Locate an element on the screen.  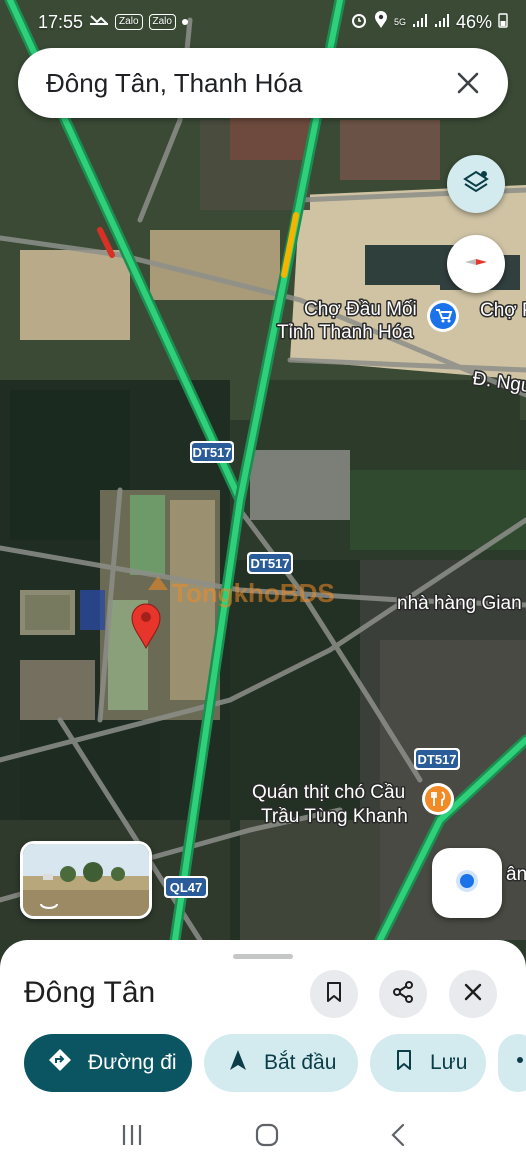
back-icon is located at coordinates (398, 1137).